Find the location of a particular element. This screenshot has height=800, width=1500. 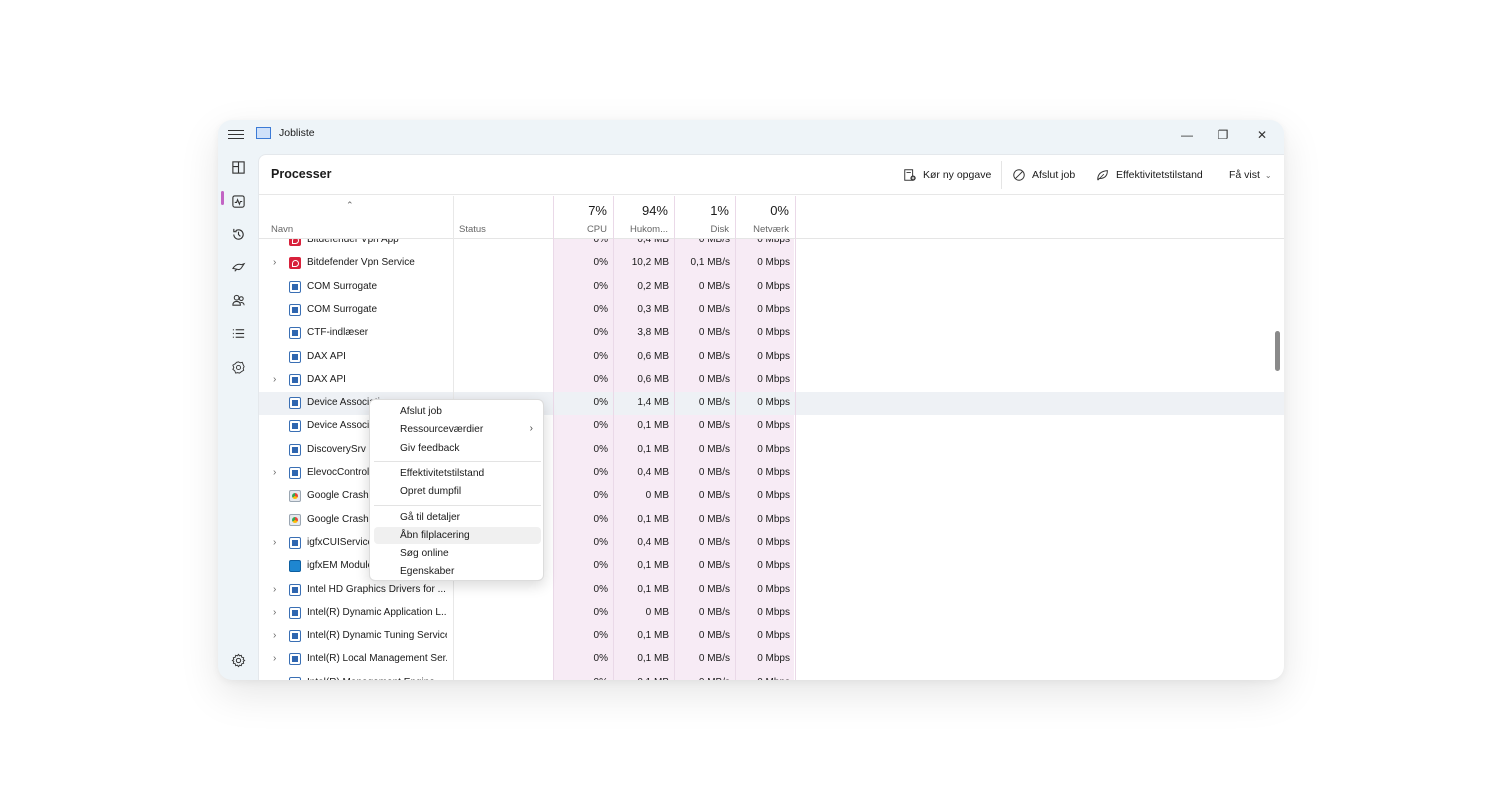

process-mem-value: 0,6 MB is located at coordinates (653, 356).